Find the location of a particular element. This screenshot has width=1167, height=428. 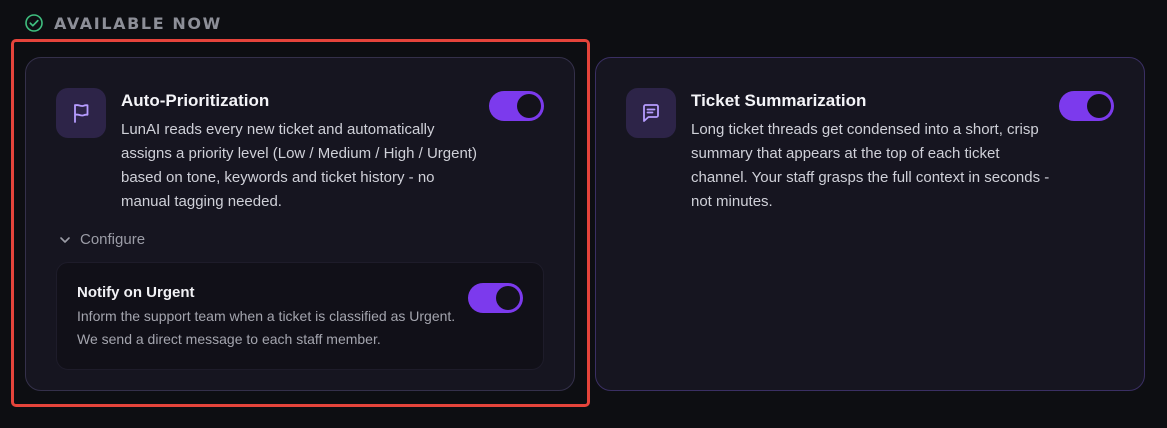

flag-icon is located at coordinates (81, 113).